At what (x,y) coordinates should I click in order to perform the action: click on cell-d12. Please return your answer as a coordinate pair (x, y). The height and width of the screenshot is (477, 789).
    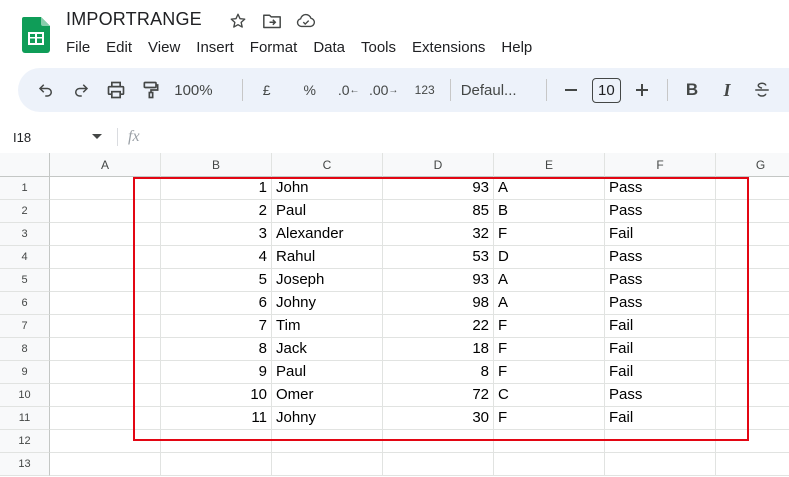
    Looking at the image, I should click on (438, 441).